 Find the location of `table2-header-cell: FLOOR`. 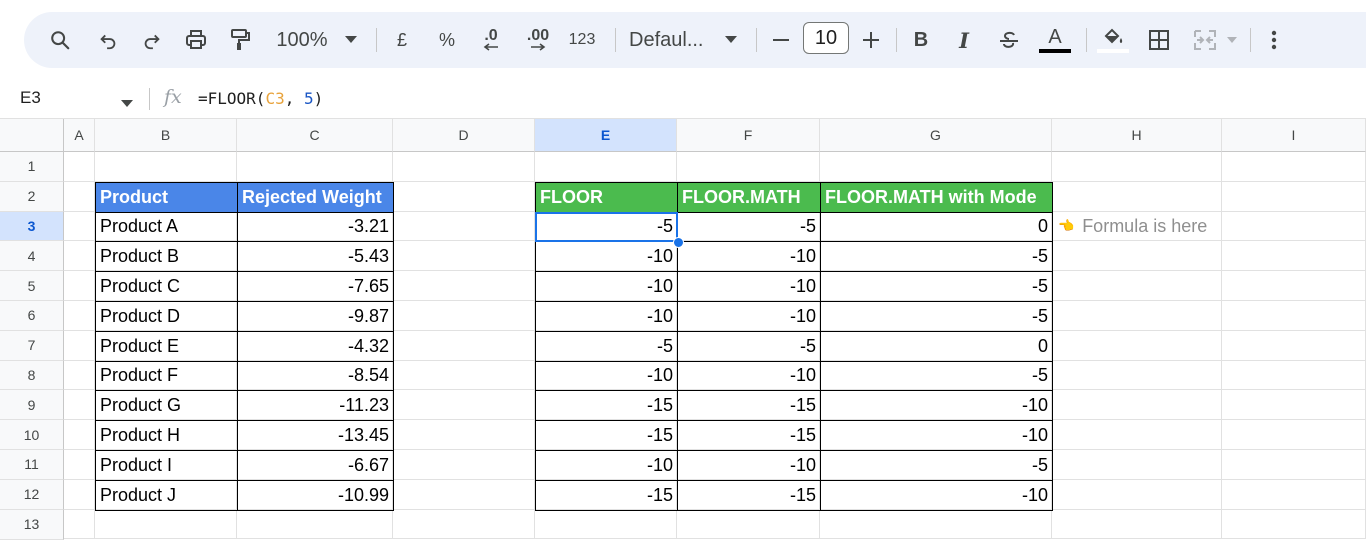

table2-header-cell: FLOOR is located at coordinates (606, 197).